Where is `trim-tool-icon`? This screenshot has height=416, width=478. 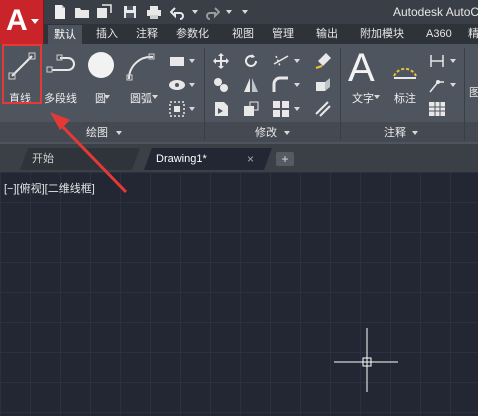 trim-tool-icon is located at coordinates (281, 61).